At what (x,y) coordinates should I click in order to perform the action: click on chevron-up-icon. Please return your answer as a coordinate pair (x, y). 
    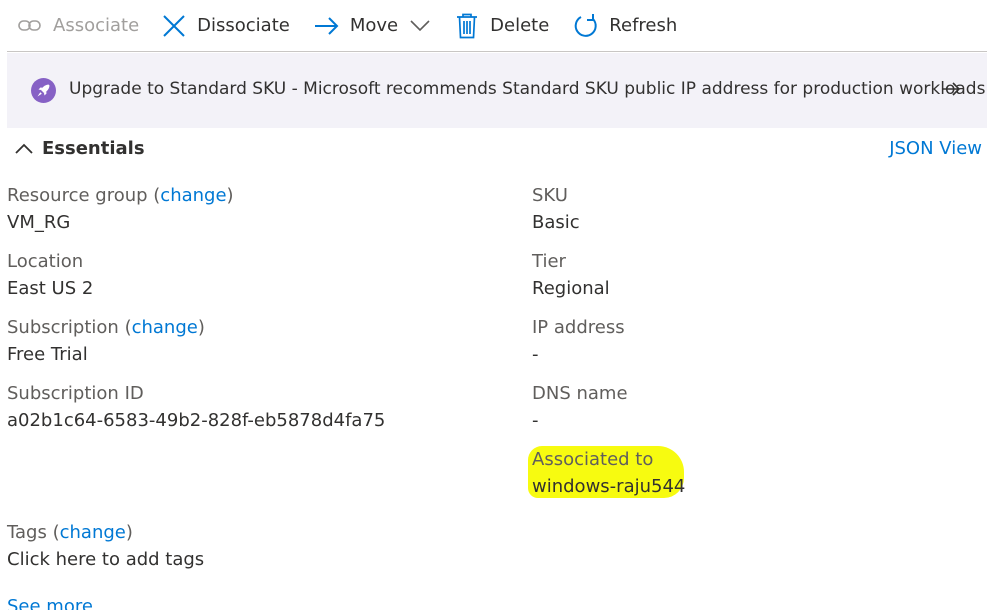
    Looking at the image, I should click on (24, 148).